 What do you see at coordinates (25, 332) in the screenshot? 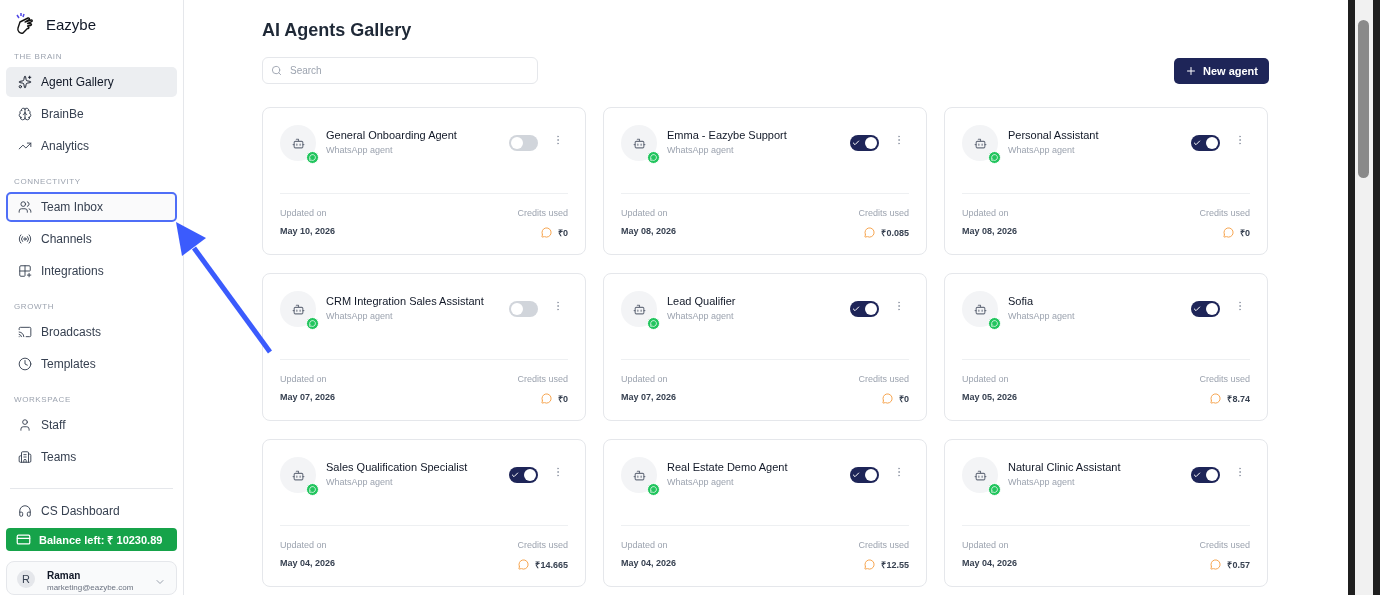
I see `screen-cast-icon` at bounding box center [25, 332].